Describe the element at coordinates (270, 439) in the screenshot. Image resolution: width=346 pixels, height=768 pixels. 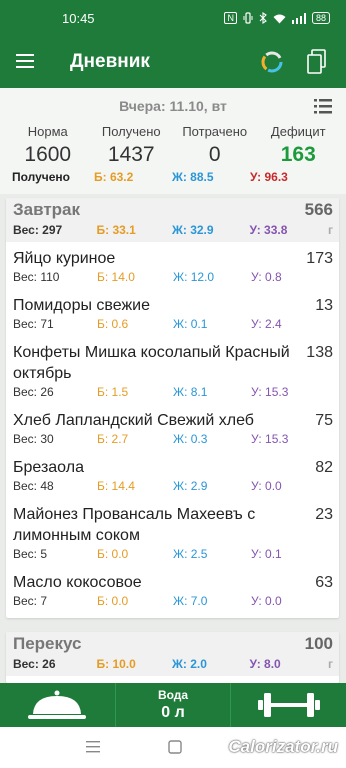
I see `food-carbs: У: 15.3` at that location.